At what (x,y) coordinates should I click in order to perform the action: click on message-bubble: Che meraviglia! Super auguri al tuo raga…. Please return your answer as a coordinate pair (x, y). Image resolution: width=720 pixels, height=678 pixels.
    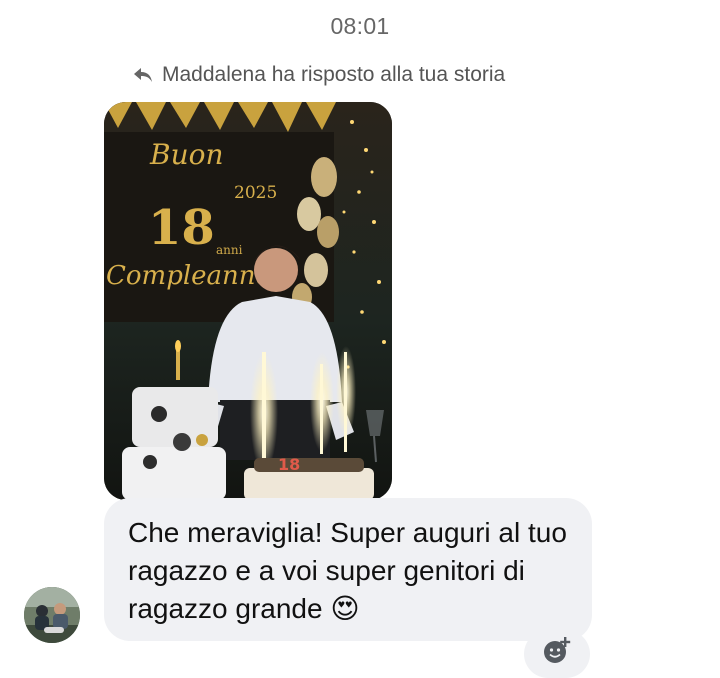
    Looking at the image, I should click on (348, 569).